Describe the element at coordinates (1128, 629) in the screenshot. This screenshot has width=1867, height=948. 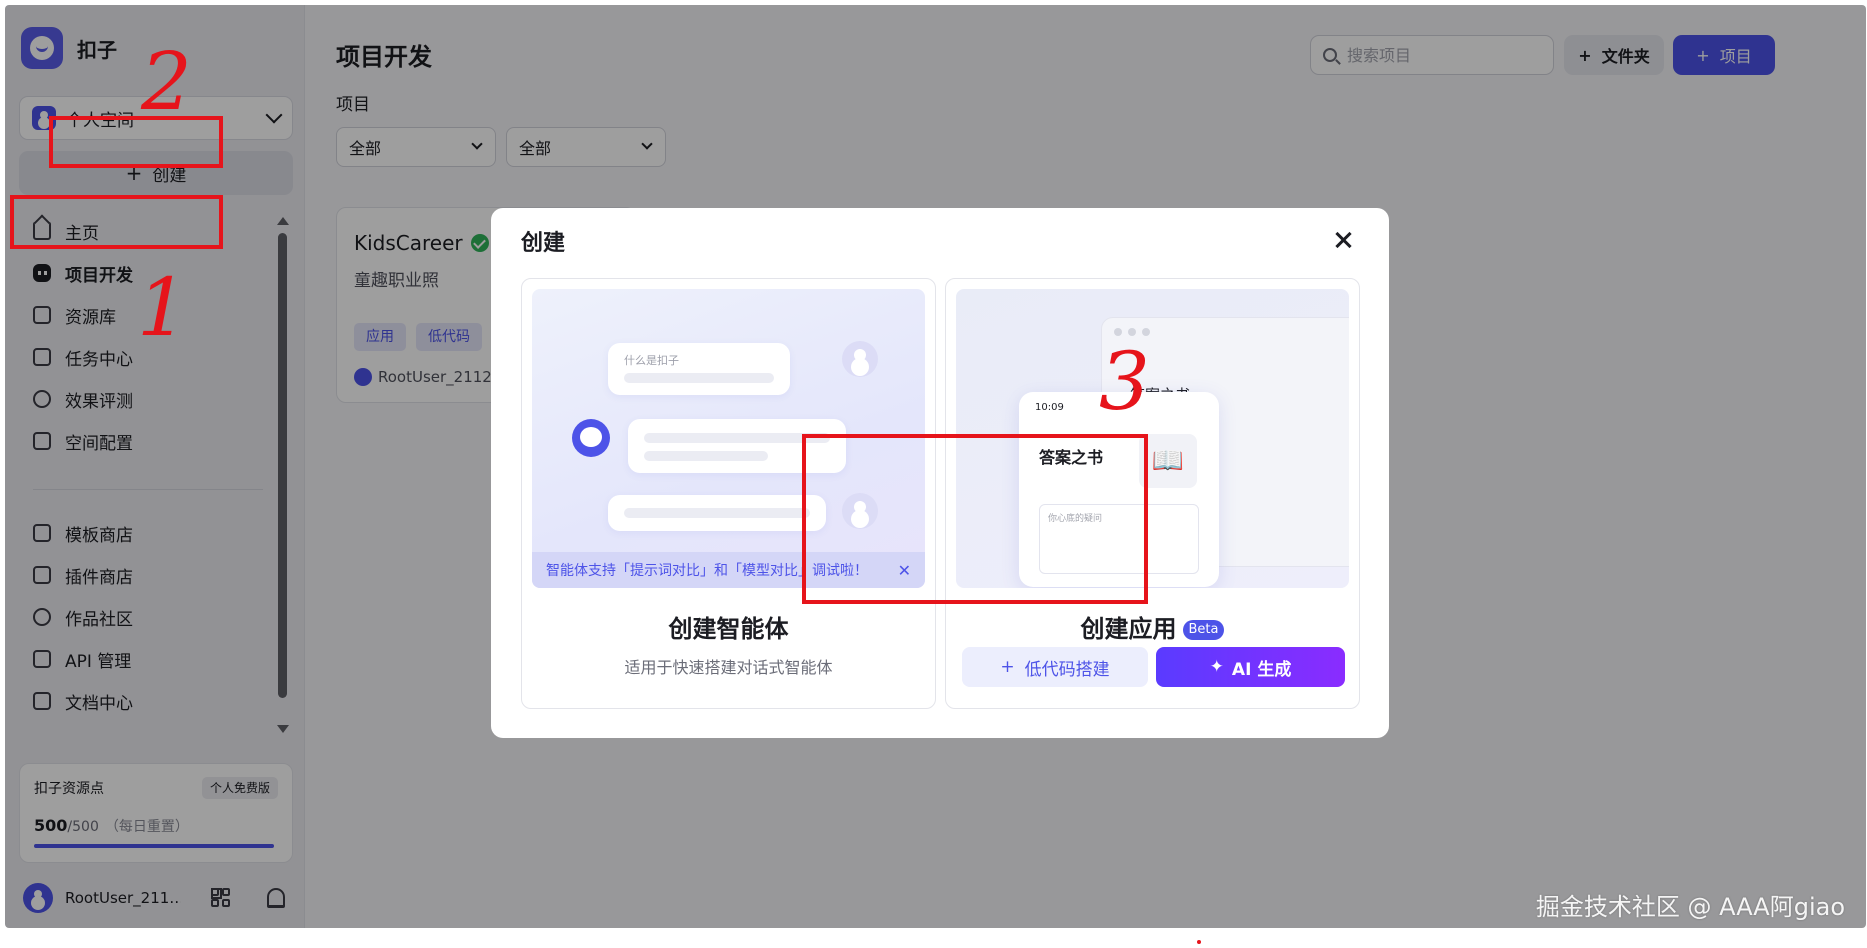
I see `option-title: 创建应用` at that location.